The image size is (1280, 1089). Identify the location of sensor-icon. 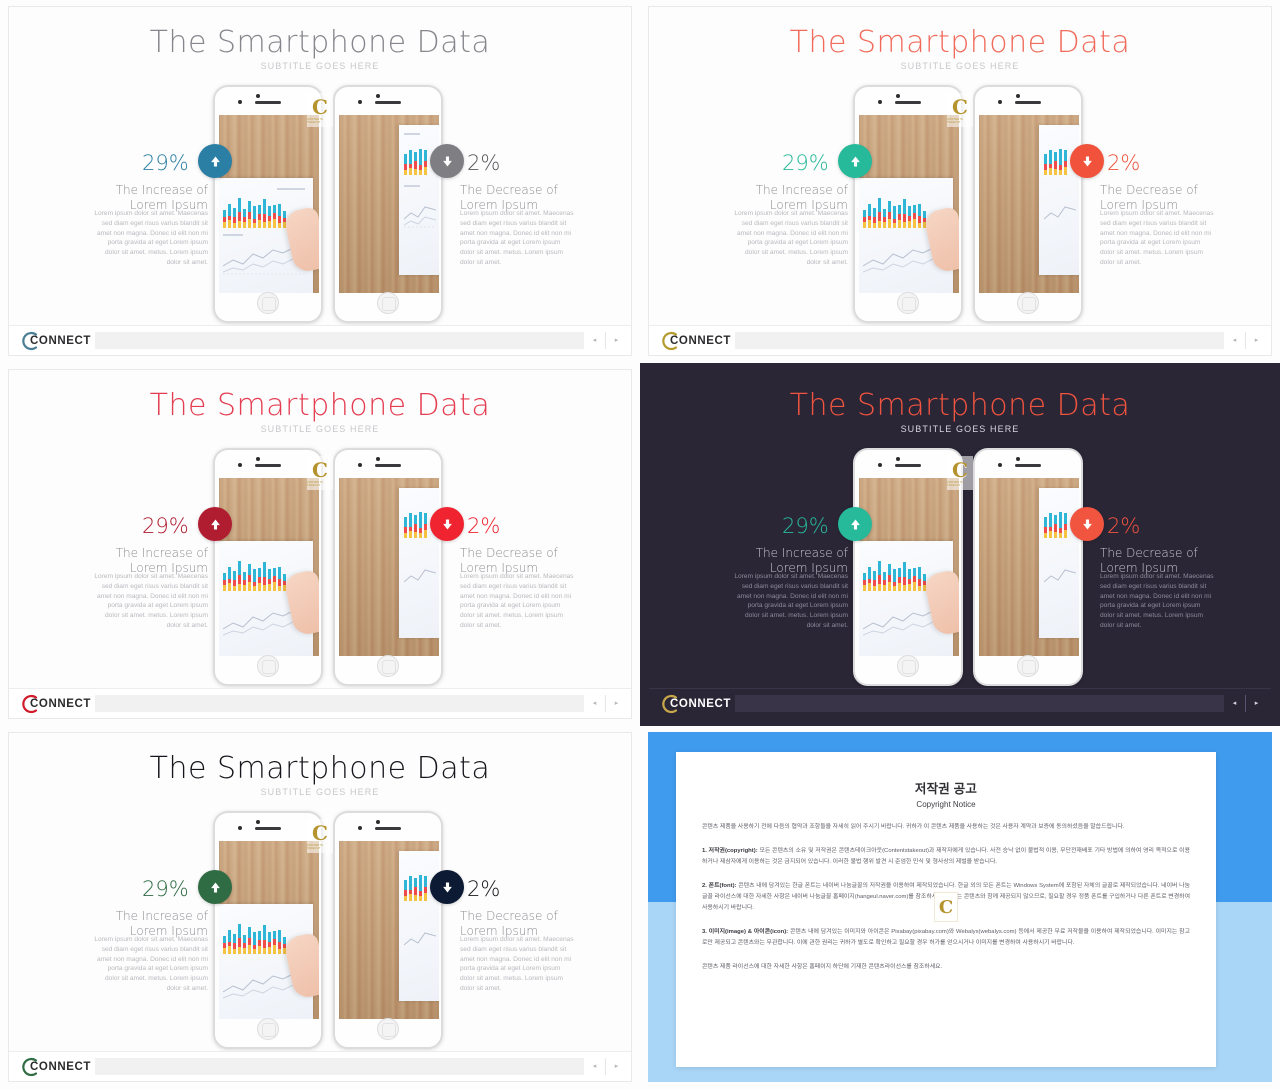
(880, 102).